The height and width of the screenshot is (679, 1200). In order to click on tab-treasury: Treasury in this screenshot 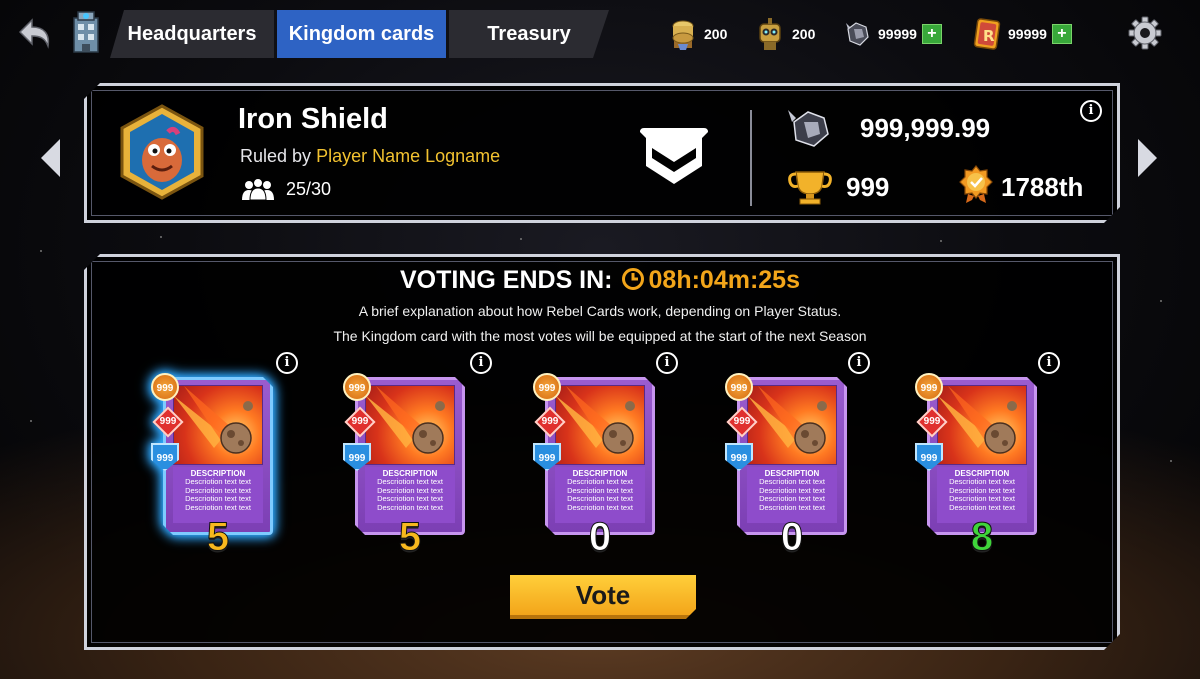, I will do `click(529, 34)`.